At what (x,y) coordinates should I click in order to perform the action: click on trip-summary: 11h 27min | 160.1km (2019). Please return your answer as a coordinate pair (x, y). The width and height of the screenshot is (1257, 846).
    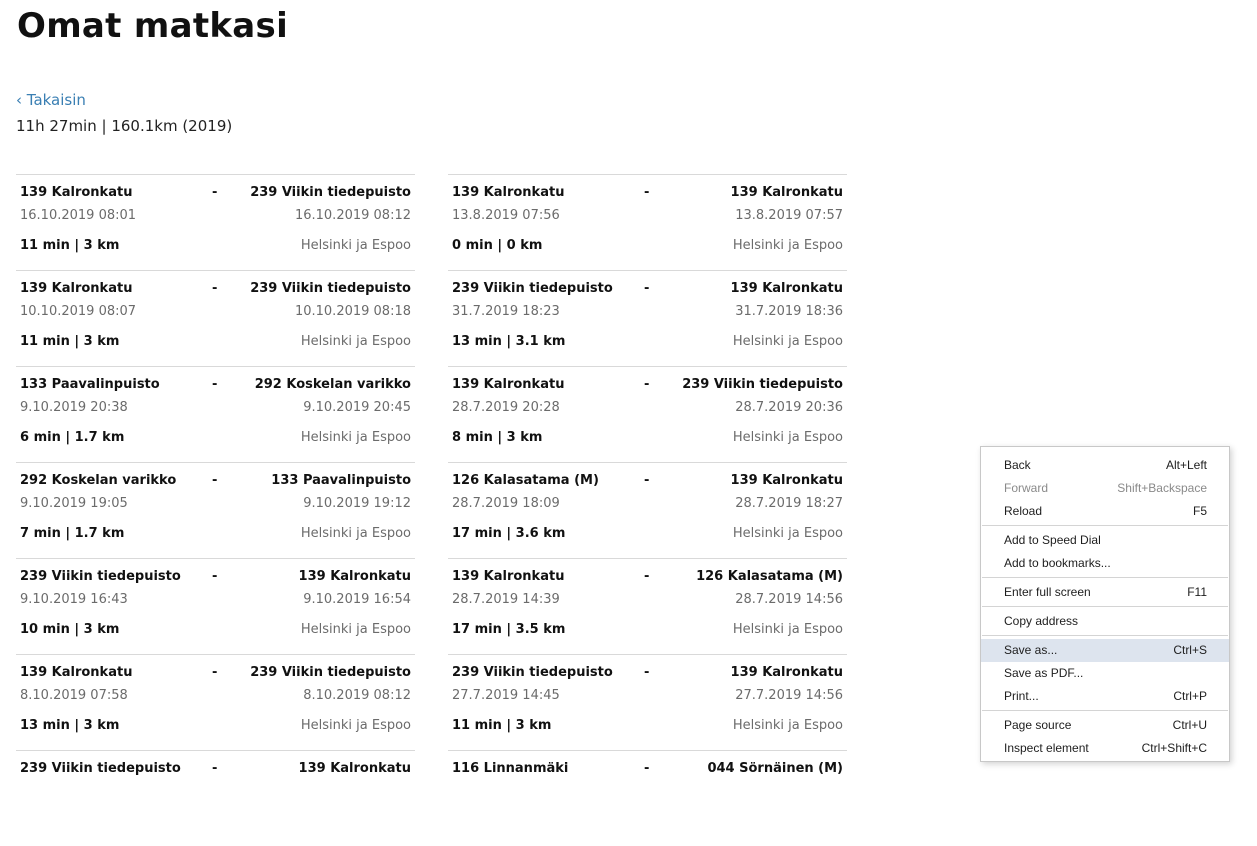
    Looking at the image, I should click on (124, 126).